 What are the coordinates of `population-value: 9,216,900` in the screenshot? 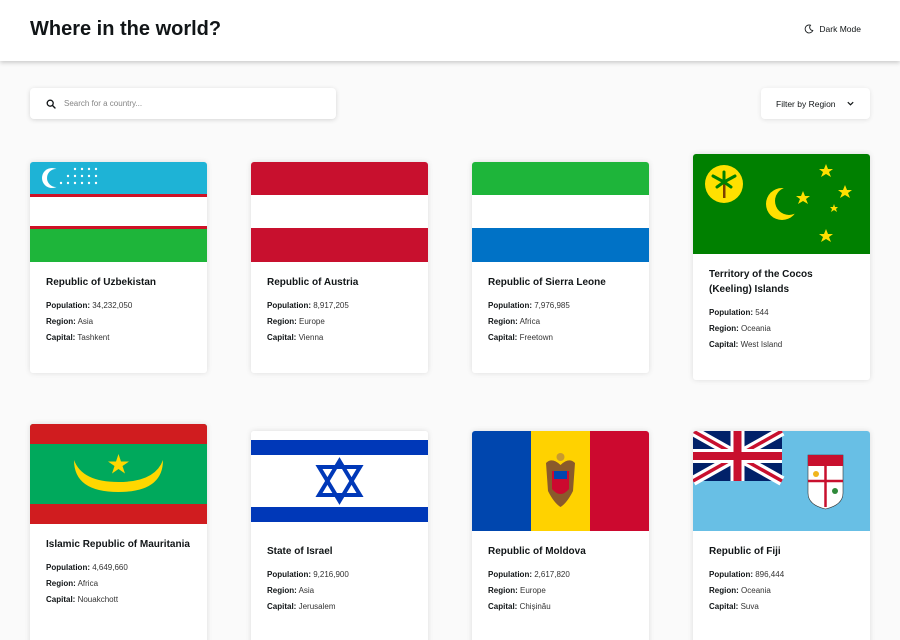 It's located at (331, 574).